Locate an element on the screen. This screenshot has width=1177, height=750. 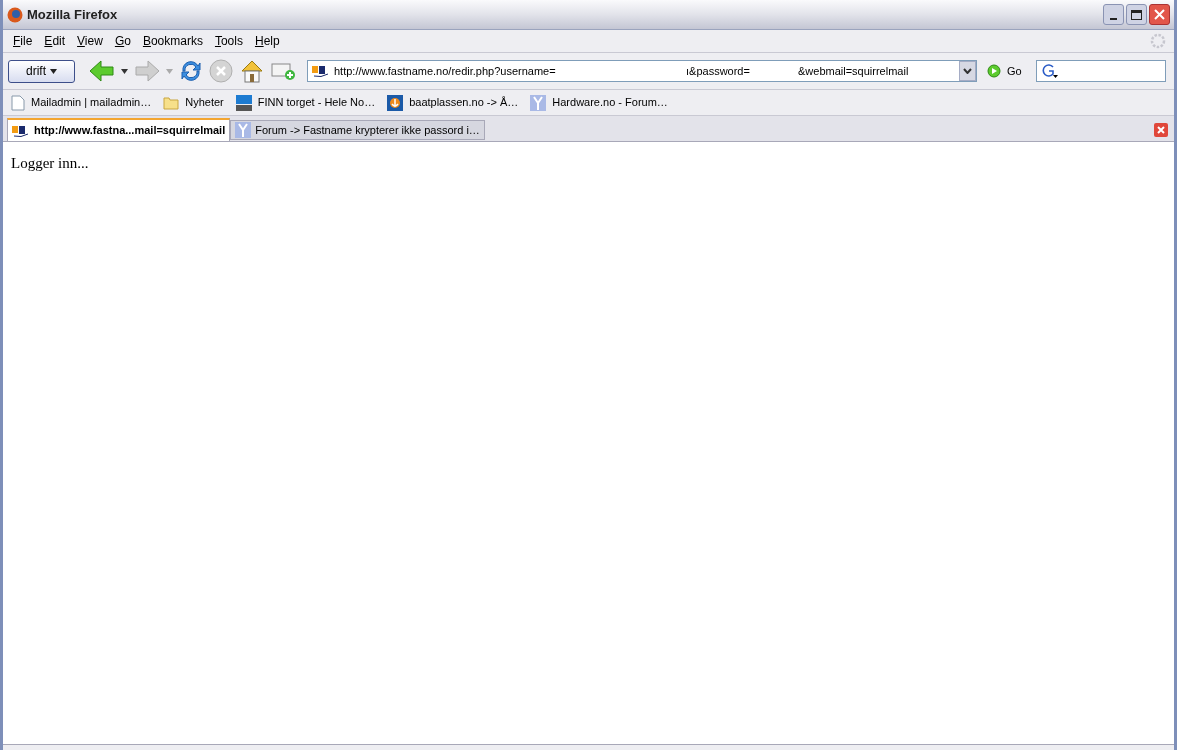
chevron-down-icon is located at coordinates (967, 71).